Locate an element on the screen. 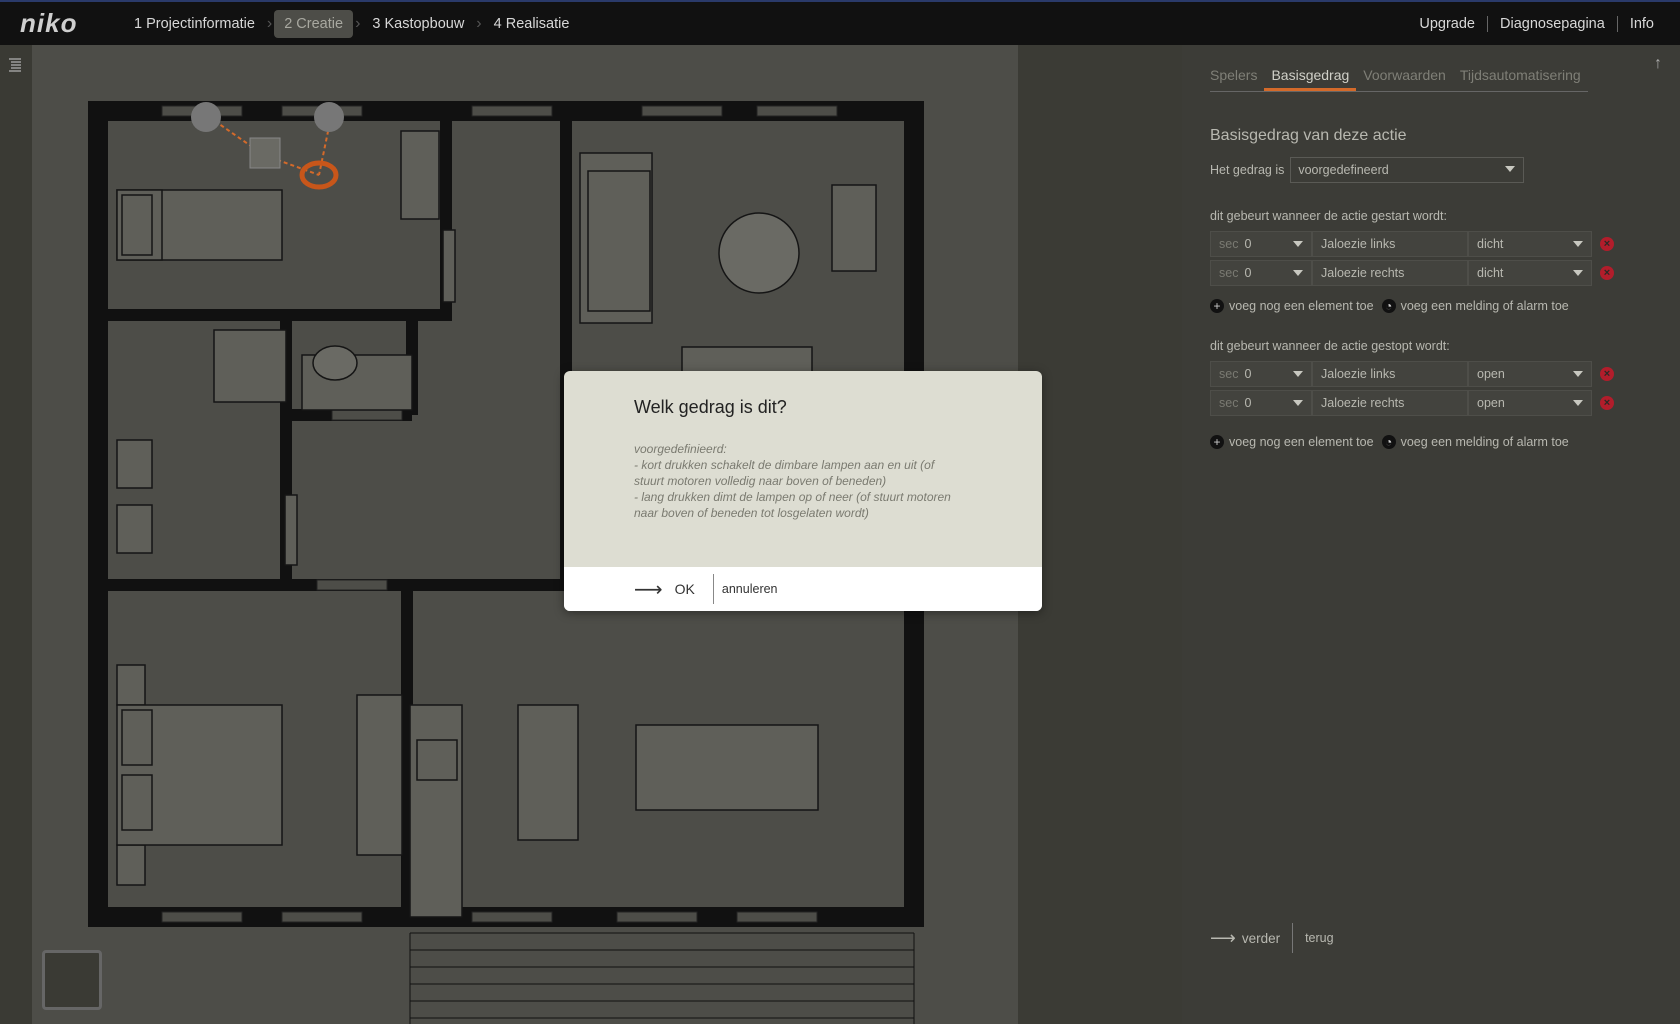  top-links: Upgrade Diagnosepagina Info is located at coordinates (1536, 23).